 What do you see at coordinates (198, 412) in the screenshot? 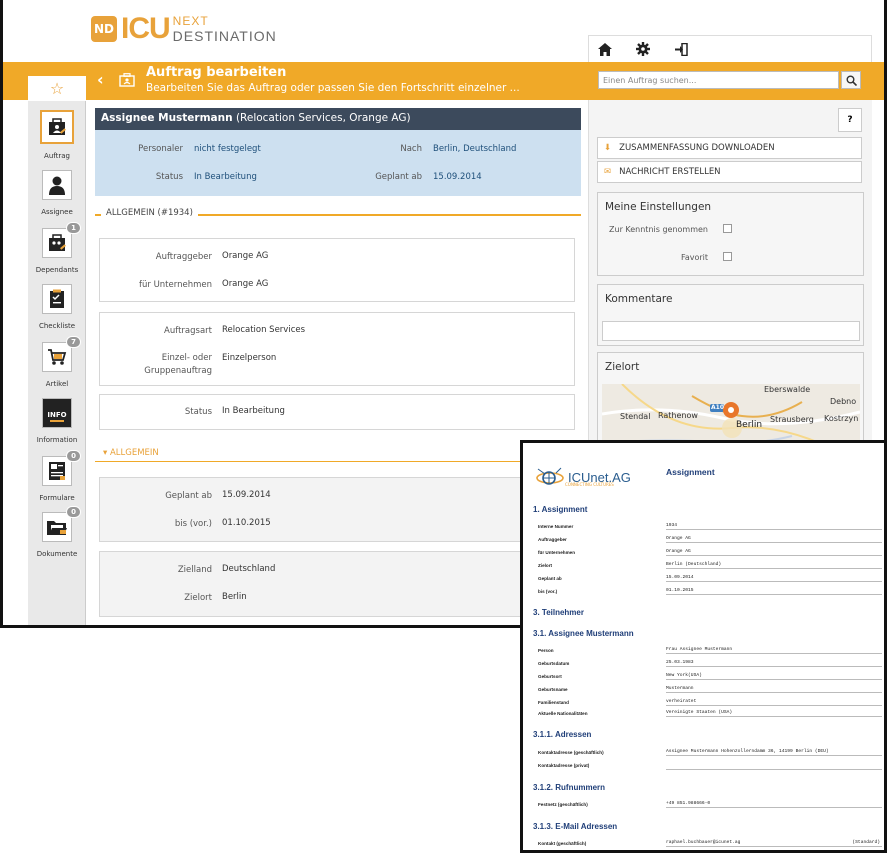
I see `status-field-label: Status` at bounding box center [198, 412].